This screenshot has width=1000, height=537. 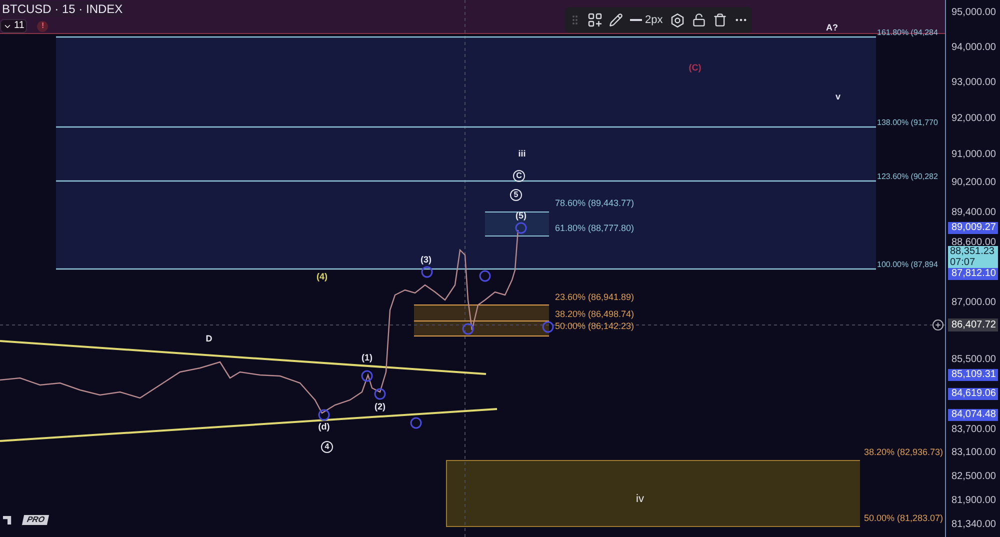 I want to click on add-alert-icon, so click(x=938, y=325).